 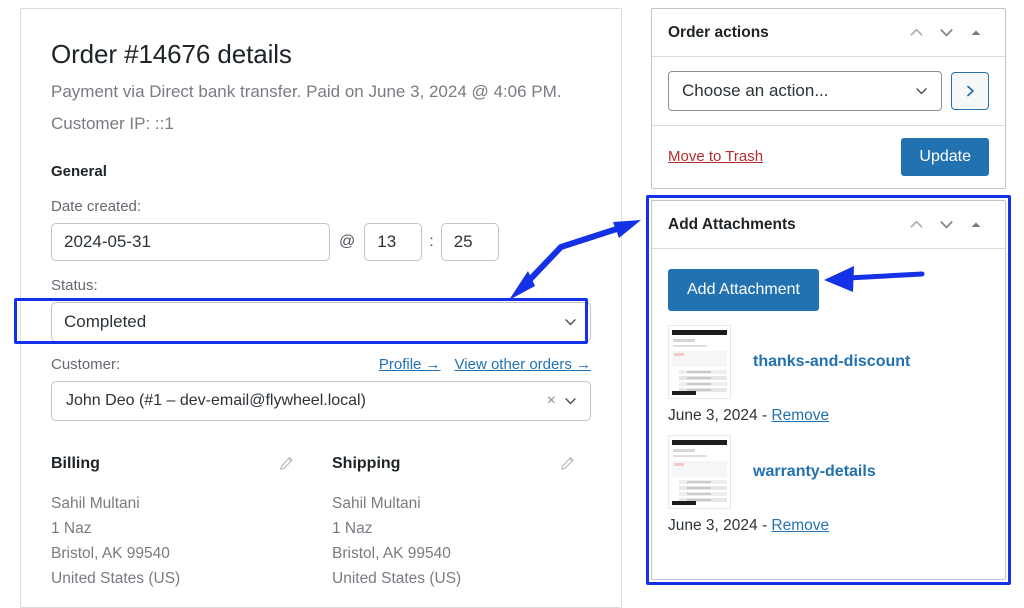 What do you see at coordinates (410, 364) in the screenshot?
I see `profile-link: Profile →` at bounding box center [410, 364].